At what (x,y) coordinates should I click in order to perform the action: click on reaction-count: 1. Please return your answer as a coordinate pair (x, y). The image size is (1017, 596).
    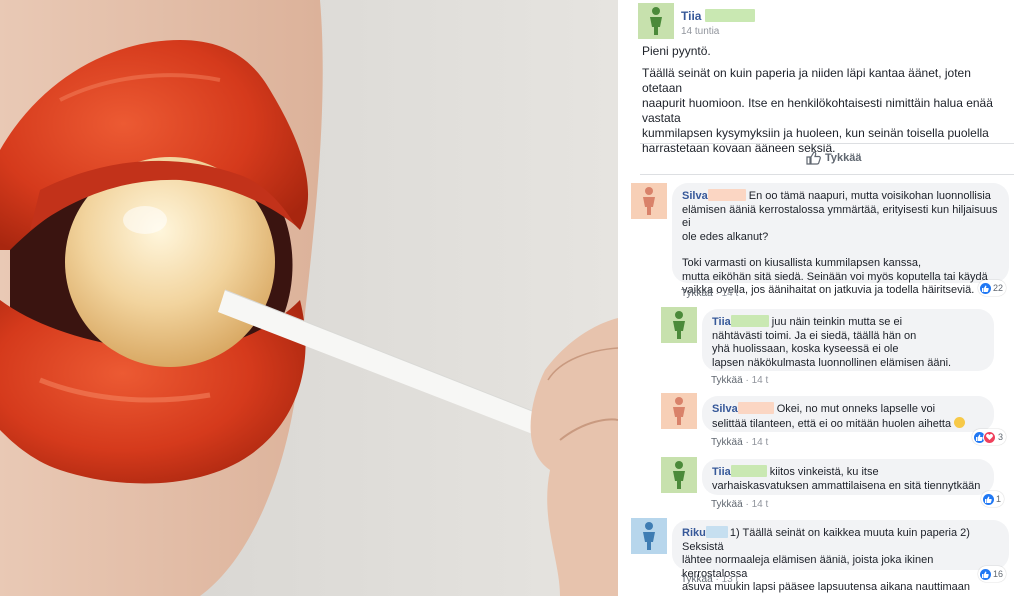
    Looking at the image, I should click on (999, 499).